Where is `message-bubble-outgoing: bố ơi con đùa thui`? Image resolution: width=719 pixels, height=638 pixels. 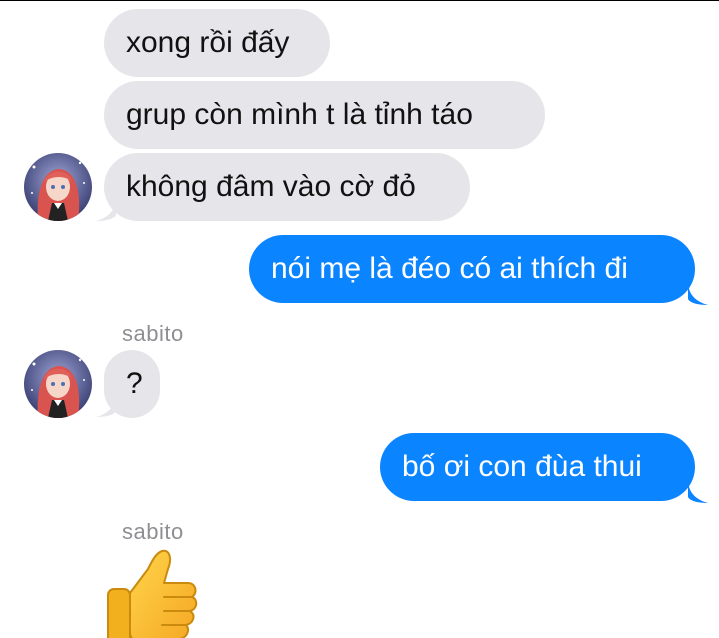
message-bubble-outgoing: bố ơi con đùa thui is located at coordinates (537, 467).